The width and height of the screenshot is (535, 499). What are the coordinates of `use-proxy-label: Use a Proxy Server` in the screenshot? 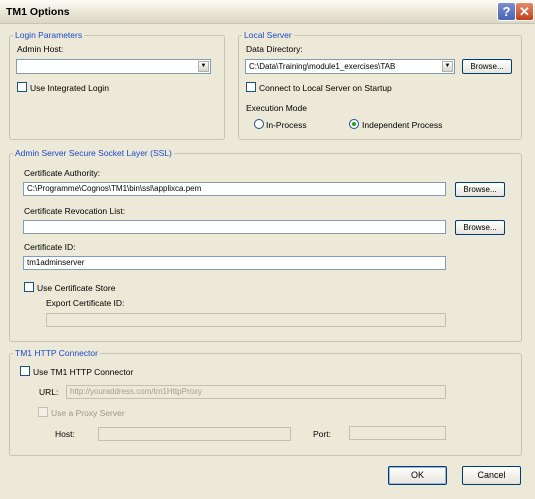 It's located at (88, 413).